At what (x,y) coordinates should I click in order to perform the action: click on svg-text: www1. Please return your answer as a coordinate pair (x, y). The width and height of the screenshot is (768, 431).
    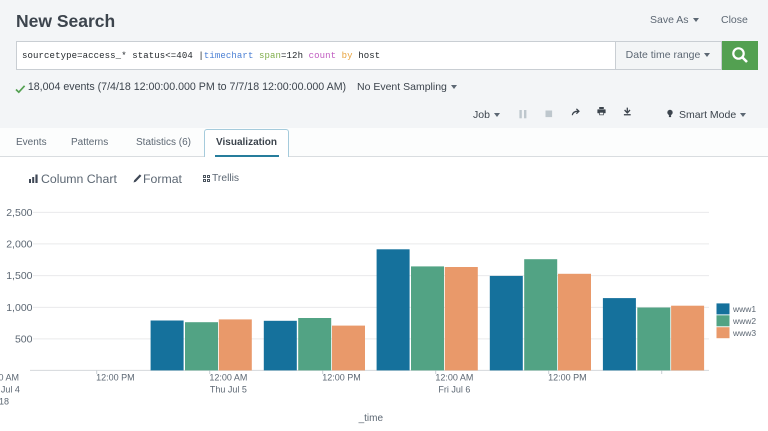
    Looking at the image, I should click on (744, 309).